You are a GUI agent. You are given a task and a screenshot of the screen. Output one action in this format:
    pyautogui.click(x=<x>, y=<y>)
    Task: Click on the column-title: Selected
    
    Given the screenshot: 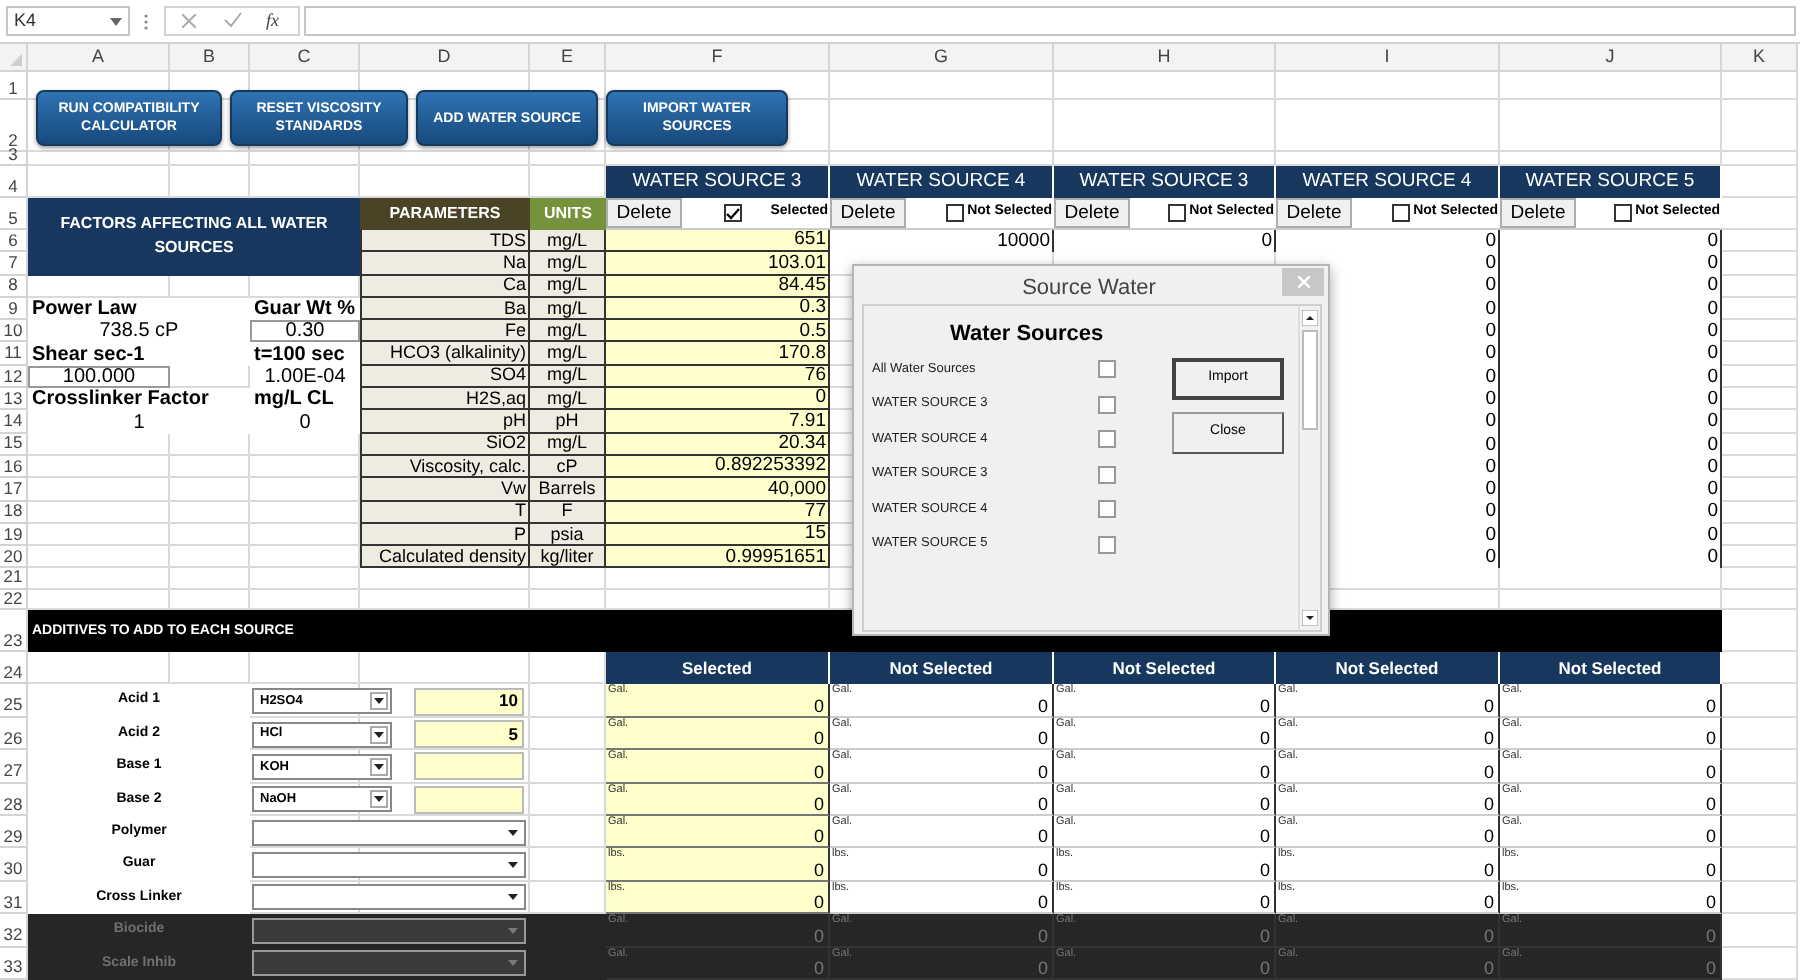 What is the action you would take?
    pyautogui.click(x=718, y=668)
    